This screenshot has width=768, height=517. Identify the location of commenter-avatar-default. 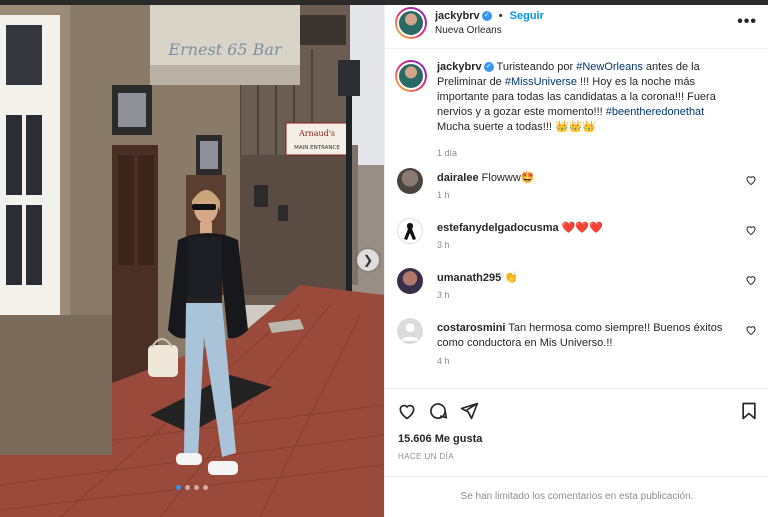
(410, 331).